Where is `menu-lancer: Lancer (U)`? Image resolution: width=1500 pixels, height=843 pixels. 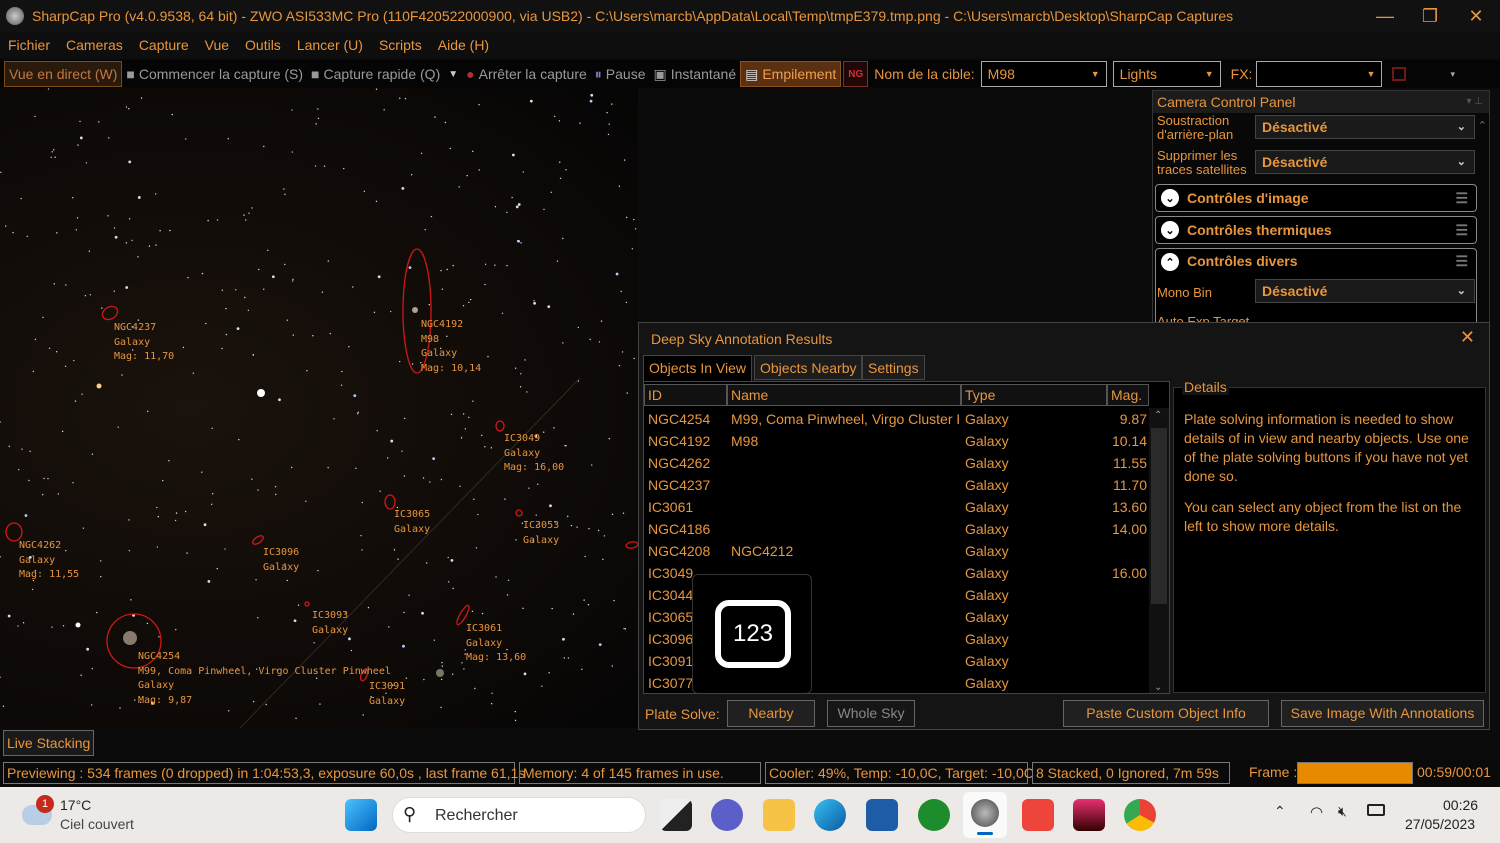 menu-lancer: Lancer (U) is located at coordinates (330, 45).